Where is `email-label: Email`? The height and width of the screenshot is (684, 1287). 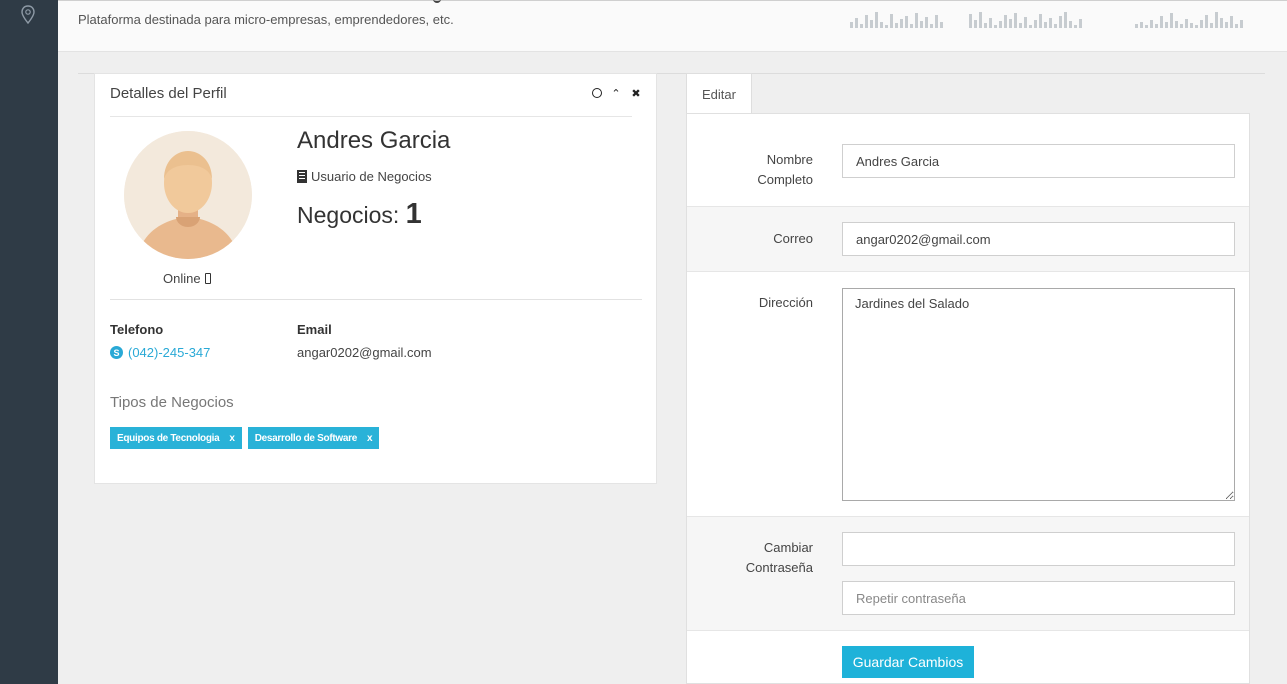
email-label: Email is located at coordinates (314, 329).